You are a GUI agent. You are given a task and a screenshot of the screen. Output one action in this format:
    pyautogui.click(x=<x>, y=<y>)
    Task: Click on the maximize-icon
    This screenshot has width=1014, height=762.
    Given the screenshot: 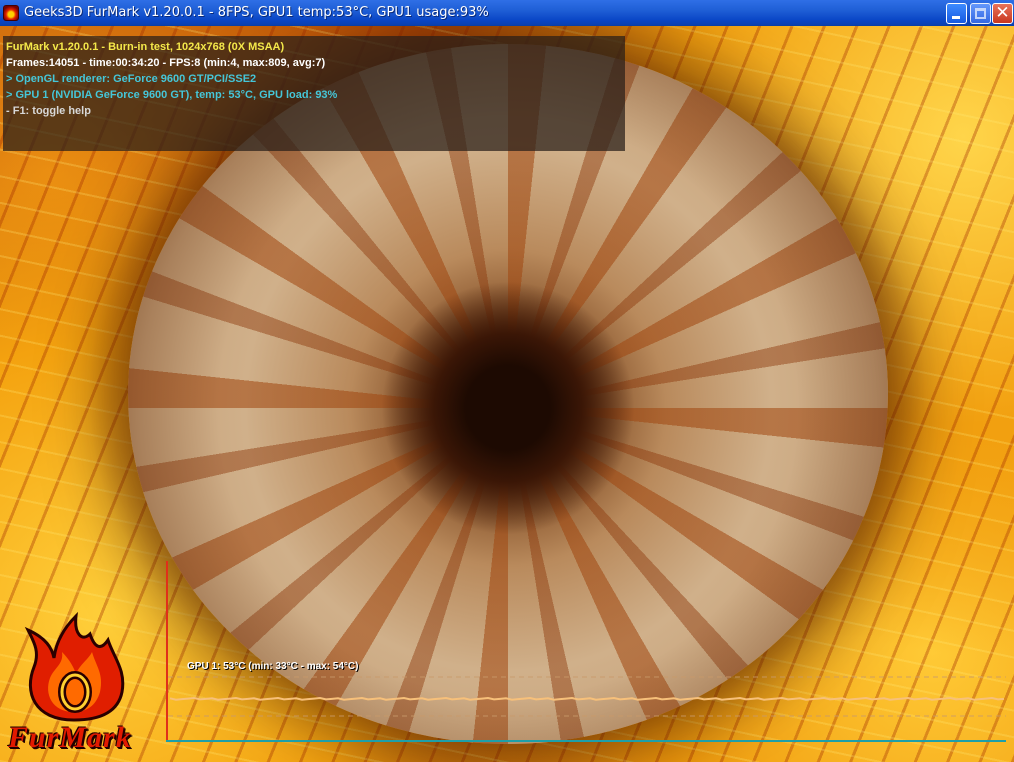 What is the action you would take?
    pyautogui.click(x=980, y=13)
    